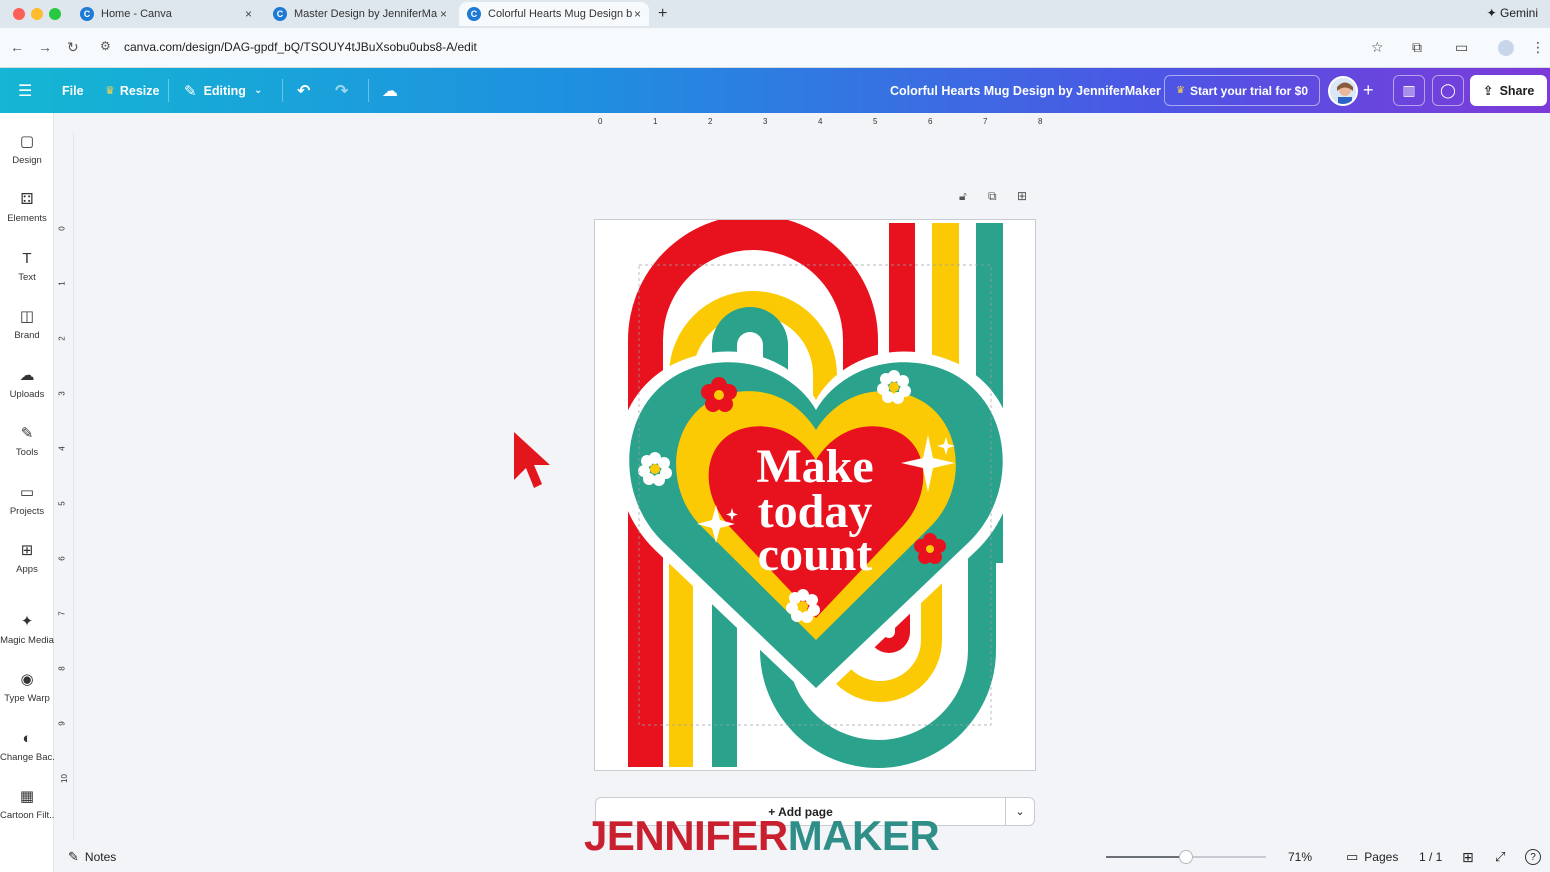 This screenshot has width=1550, height=872. Describe the element at coordinates (62, 723) in the screenshot. I see `ruler-tick-label: 9` at that location.